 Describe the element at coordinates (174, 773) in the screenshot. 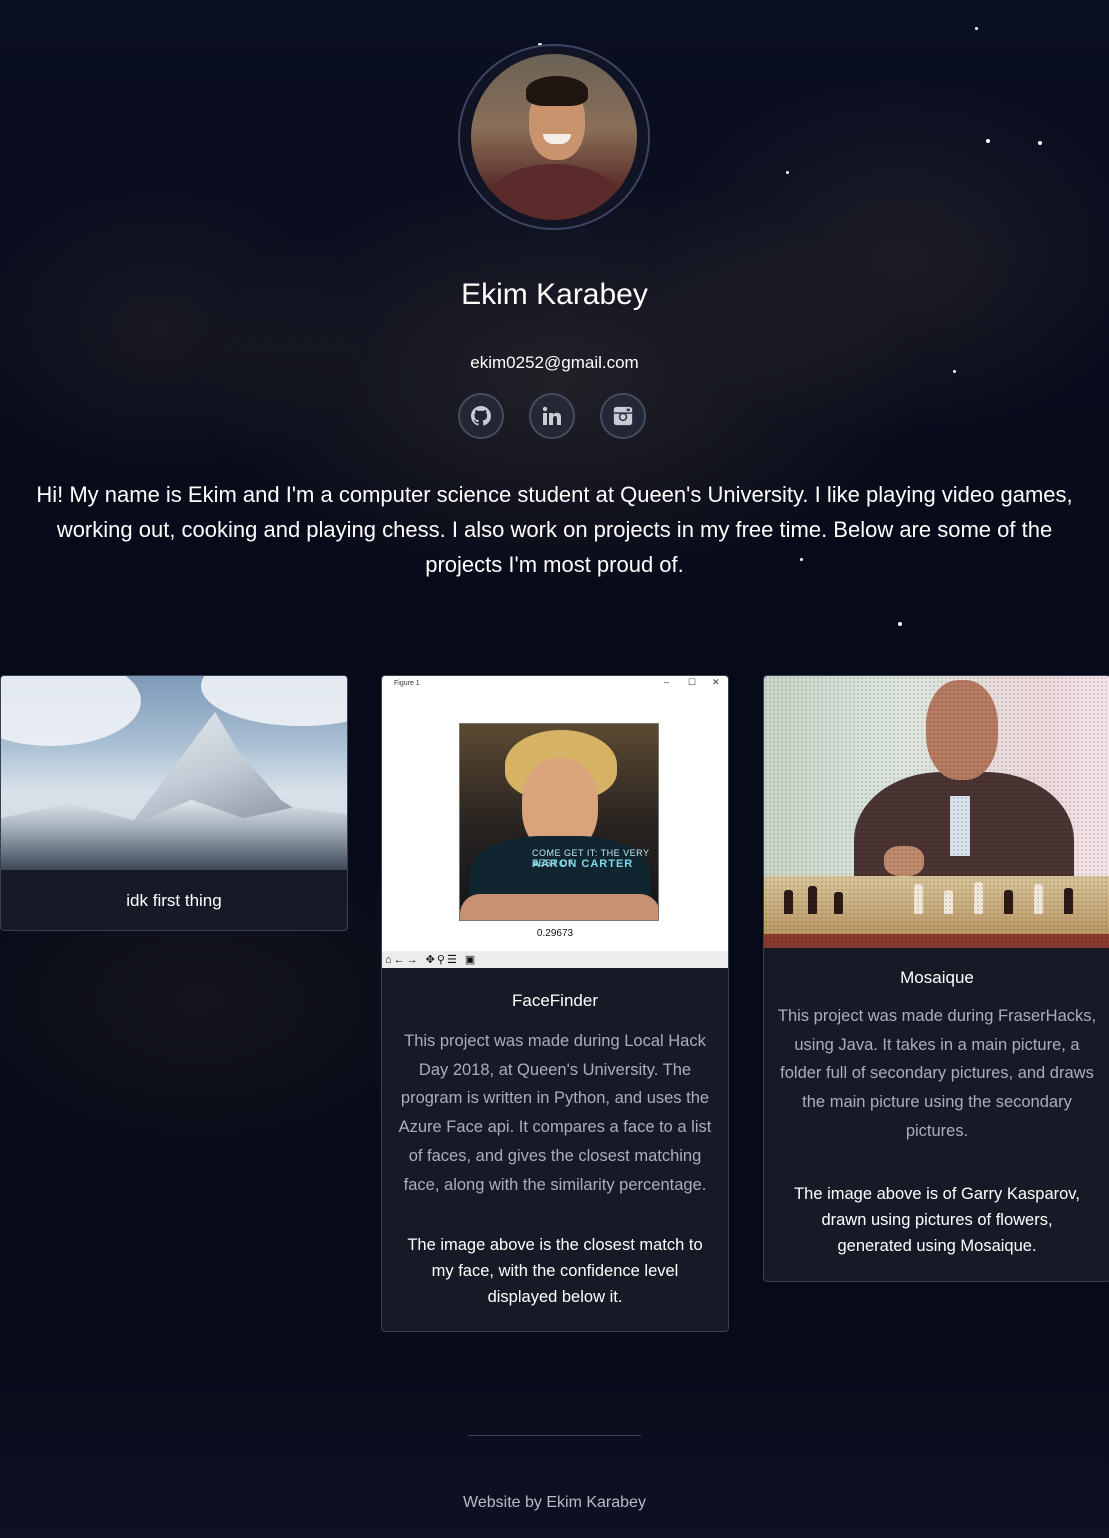

I see `mountain-image` at that location.